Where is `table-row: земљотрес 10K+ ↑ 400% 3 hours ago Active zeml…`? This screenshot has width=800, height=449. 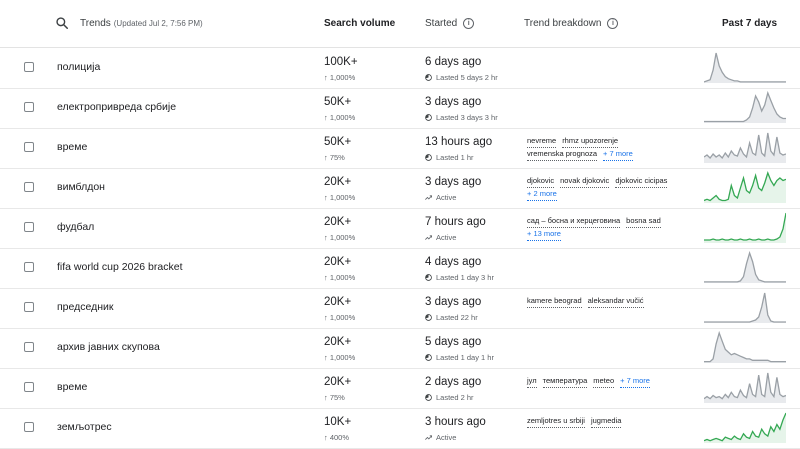
table-row: земљотрес 10K+ ↑ 400% 3 hours ago Active zeml… is located at coordinates (400, 428).